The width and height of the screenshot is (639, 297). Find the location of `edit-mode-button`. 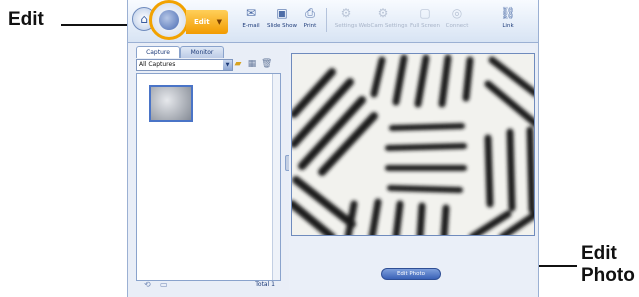

edit-mode-button is located at coordinates (169, 20).